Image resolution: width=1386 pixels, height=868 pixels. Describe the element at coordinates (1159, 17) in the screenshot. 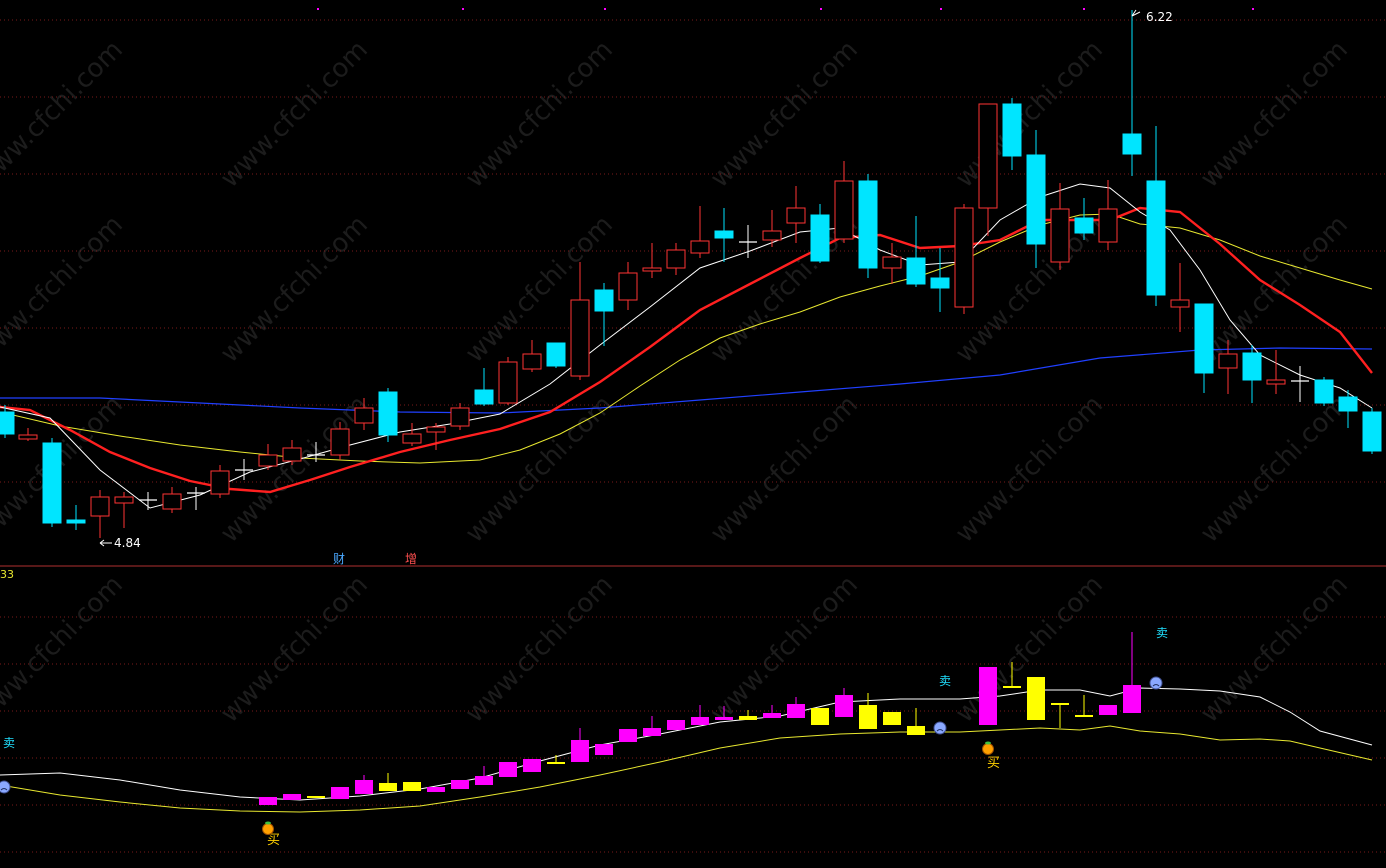

I see `high-price-label: 6.22` at that location.